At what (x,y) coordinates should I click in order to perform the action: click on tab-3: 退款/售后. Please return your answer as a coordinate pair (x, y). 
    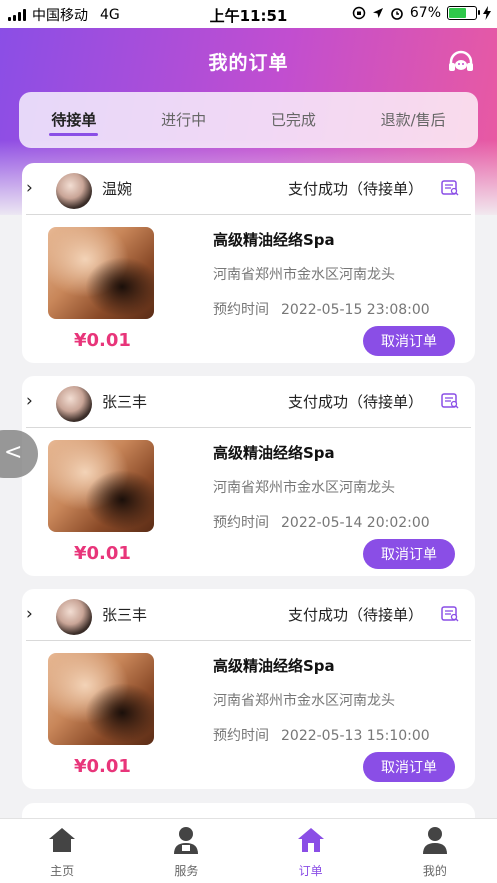
    Looking at the image, I should click on (413, 120).